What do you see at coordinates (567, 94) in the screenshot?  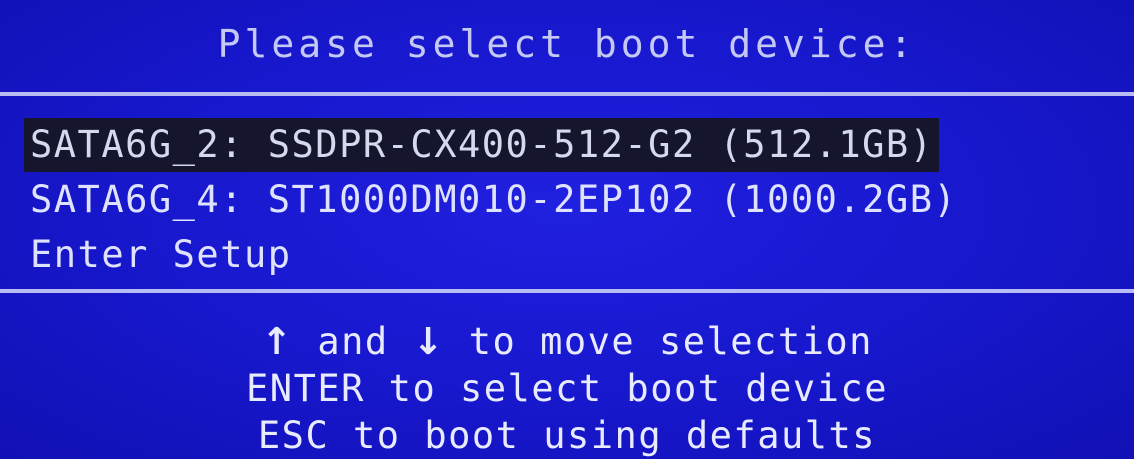 I see `top-divider` at bounding box center [567, 94].